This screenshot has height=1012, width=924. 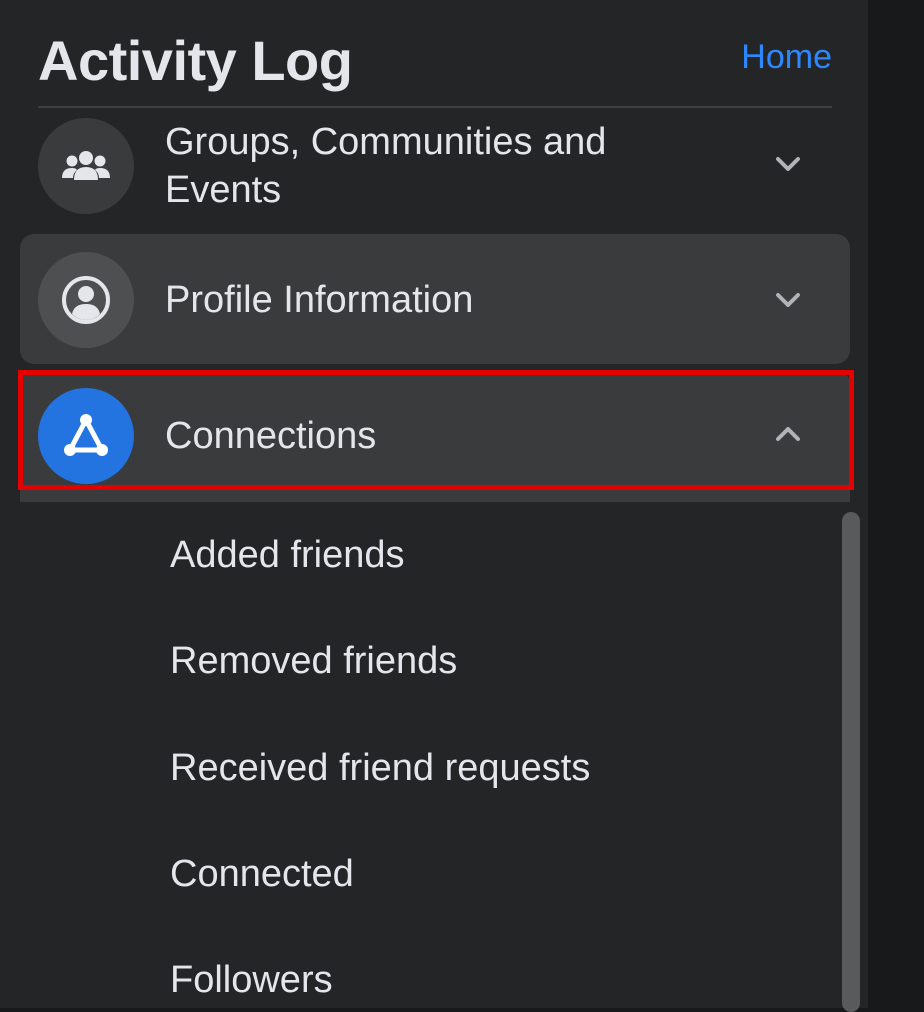 I want to click on scrollbar, so click(x=851, y=762).